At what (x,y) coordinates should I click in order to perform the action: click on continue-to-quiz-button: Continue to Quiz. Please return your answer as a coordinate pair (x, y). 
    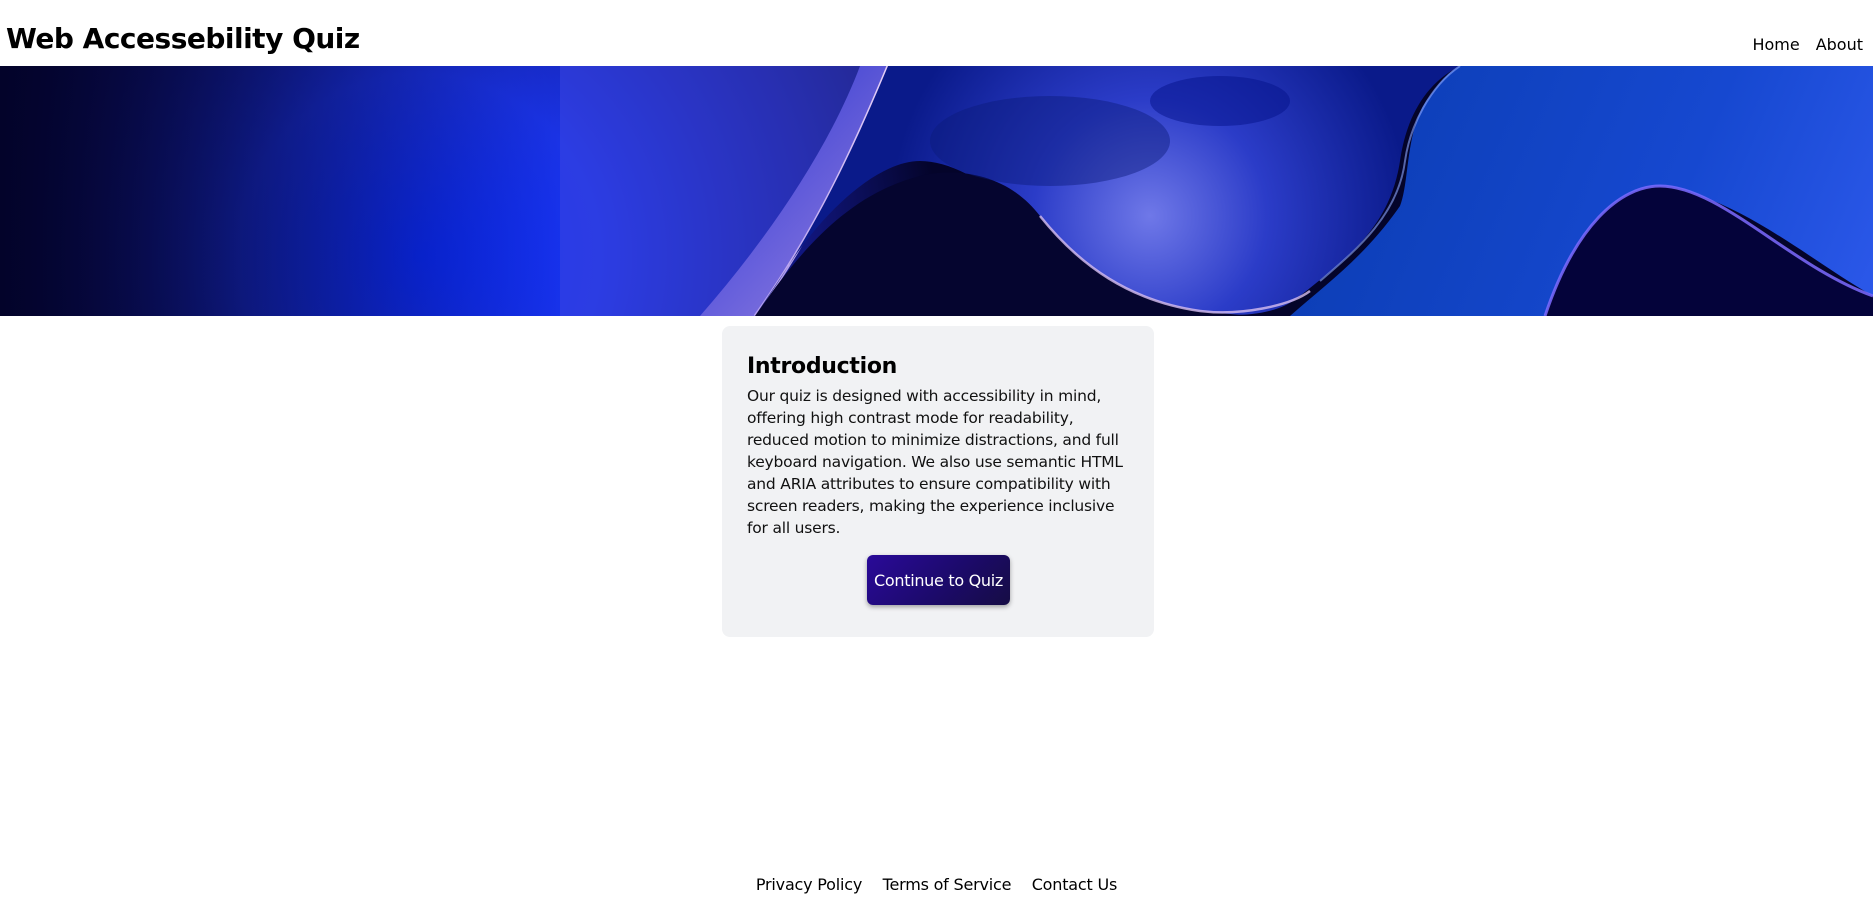
    Looking at the image, I should click on (938, 580).